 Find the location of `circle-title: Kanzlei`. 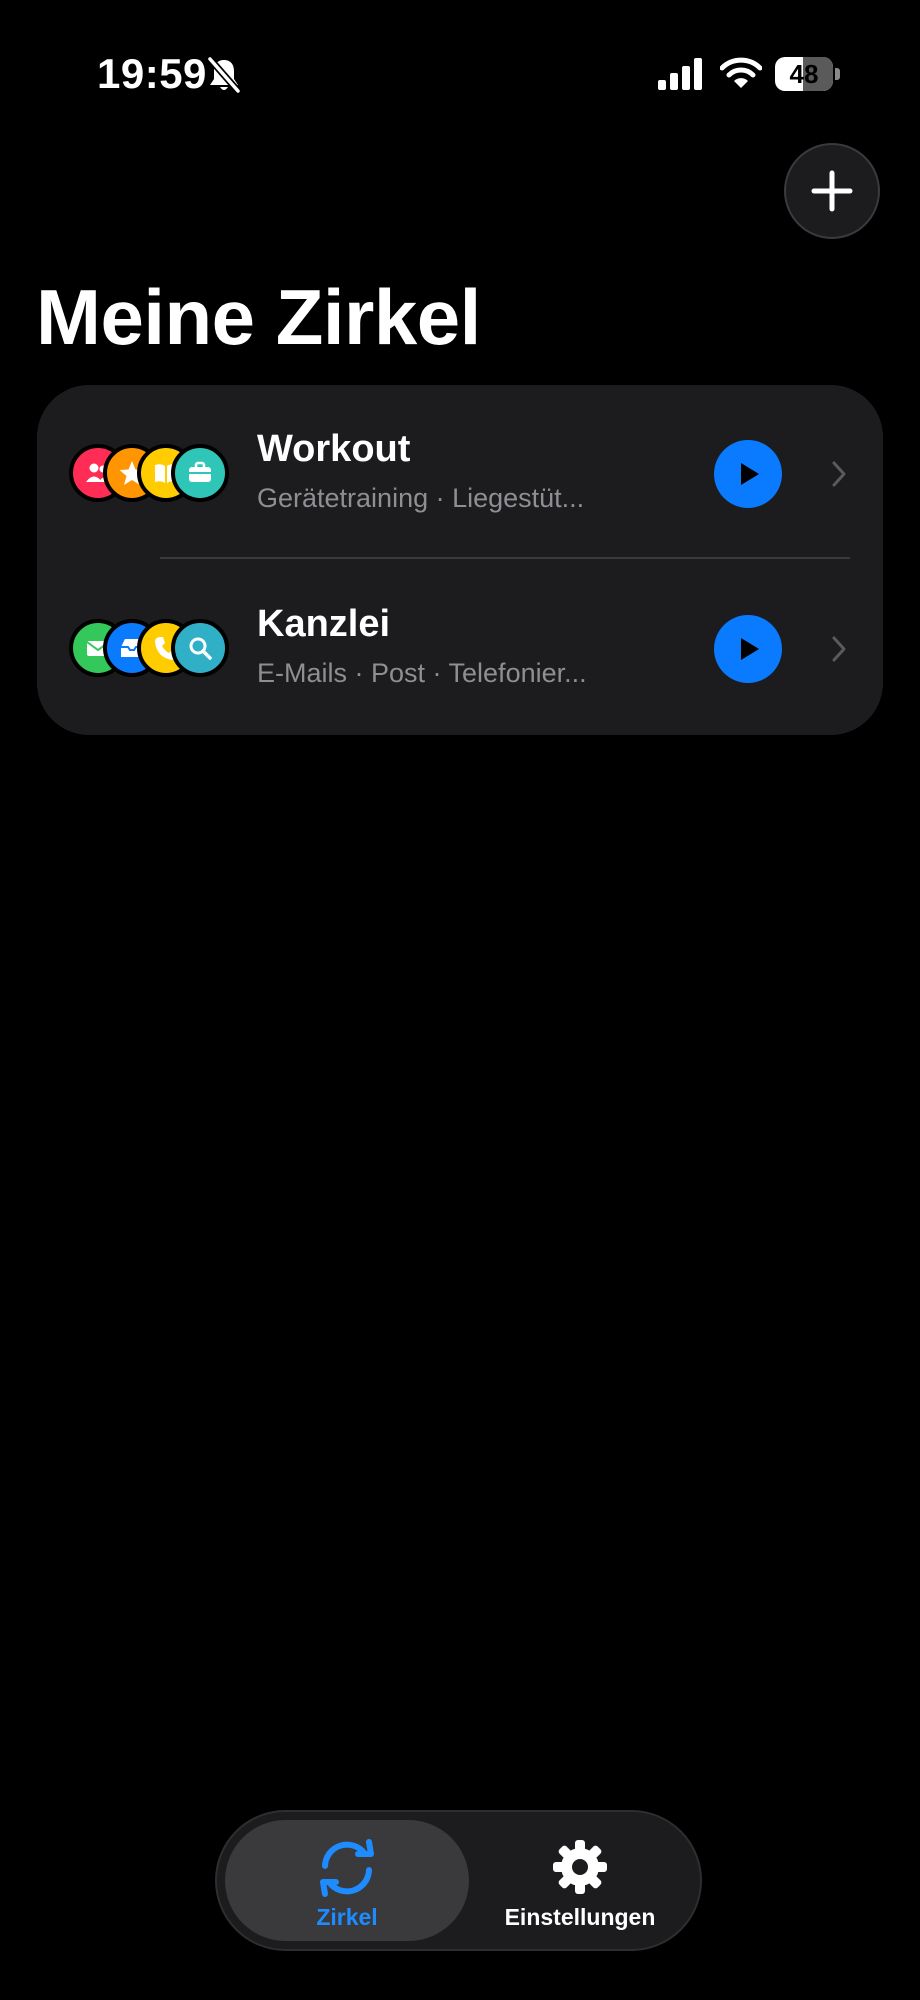

circle-title: Kanzlei is located at coordinates (324, 624).